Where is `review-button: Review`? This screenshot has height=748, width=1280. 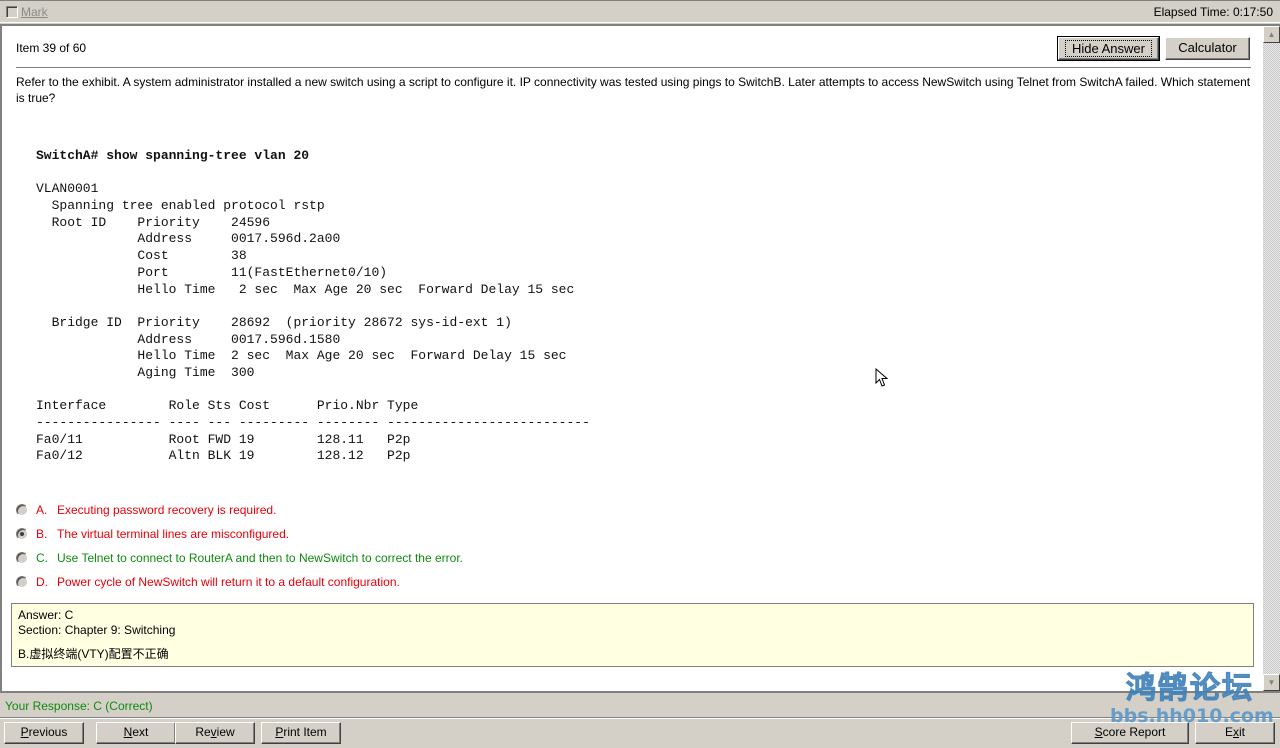 review-button: Review is located at coordinates (215, 733).